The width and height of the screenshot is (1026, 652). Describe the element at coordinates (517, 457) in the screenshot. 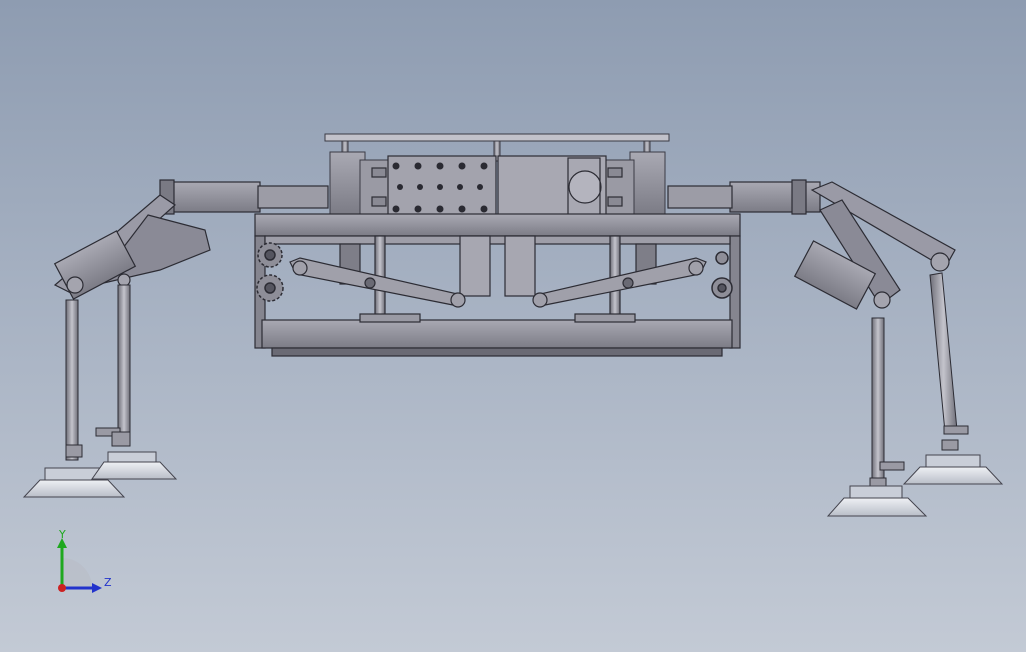

I see `foot-fittings` at that location.